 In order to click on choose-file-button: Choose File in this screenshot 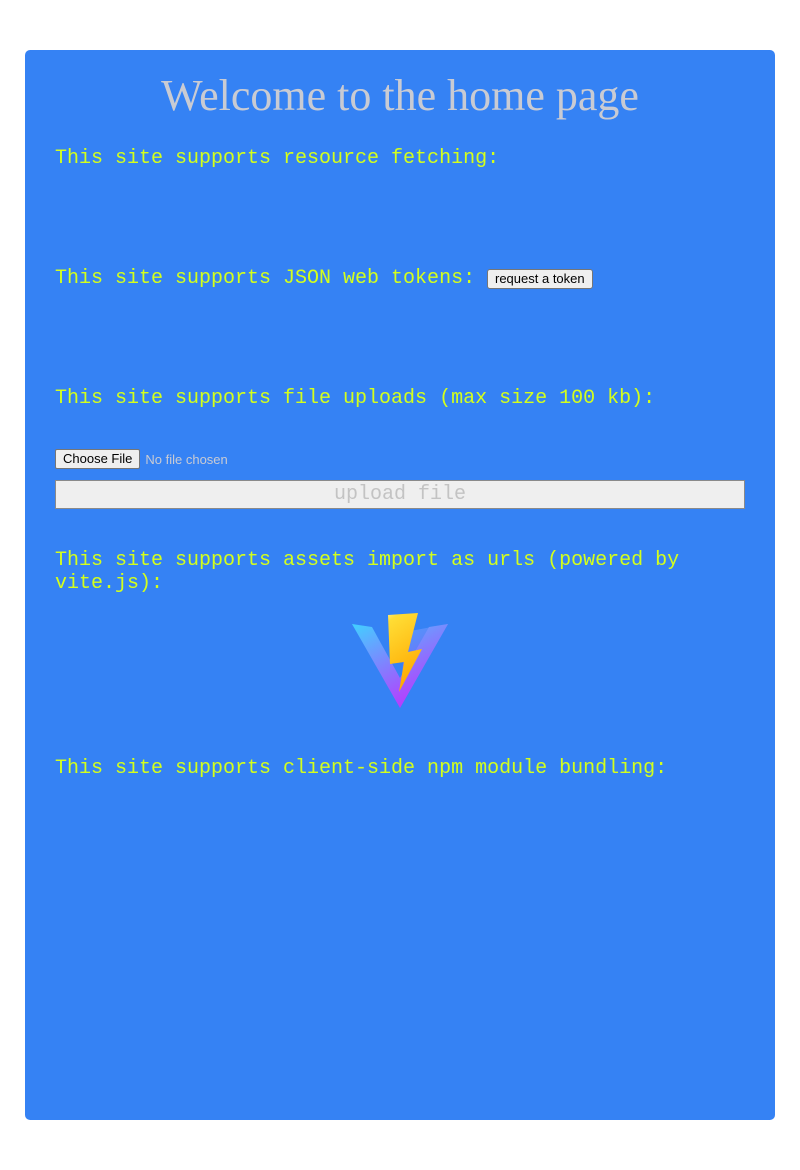, I will do `click(98, 459)`.